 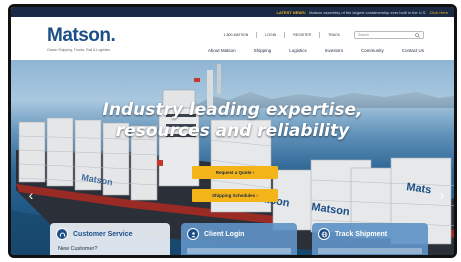 I want to click on headline-line-1: Industry leading expertise,, so click(x=232, y=110).